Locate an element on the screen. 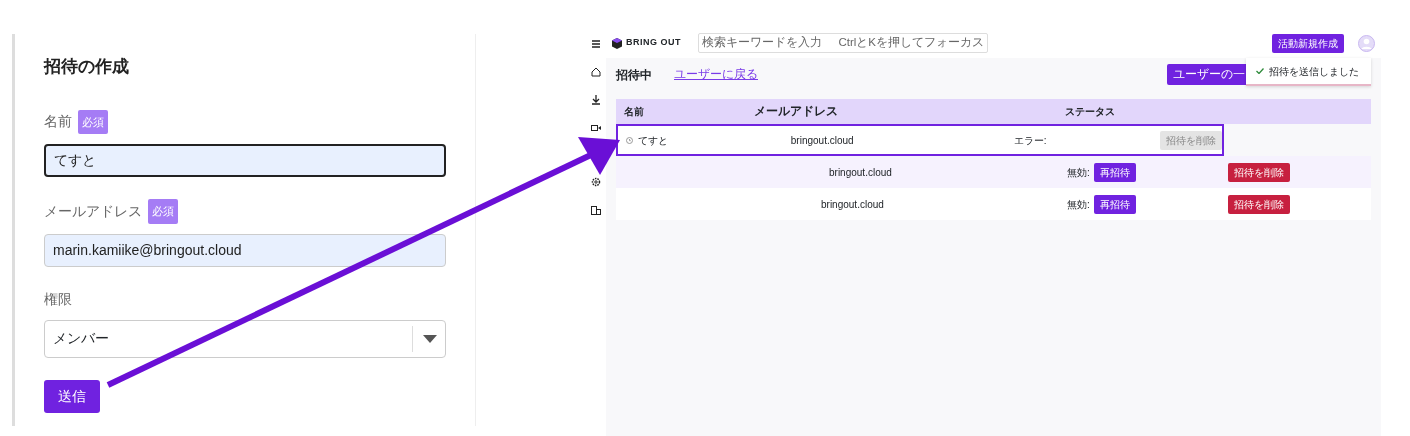 This screenshot has width=1410, height=436. caret-icon is located at coordinates (430, 338).